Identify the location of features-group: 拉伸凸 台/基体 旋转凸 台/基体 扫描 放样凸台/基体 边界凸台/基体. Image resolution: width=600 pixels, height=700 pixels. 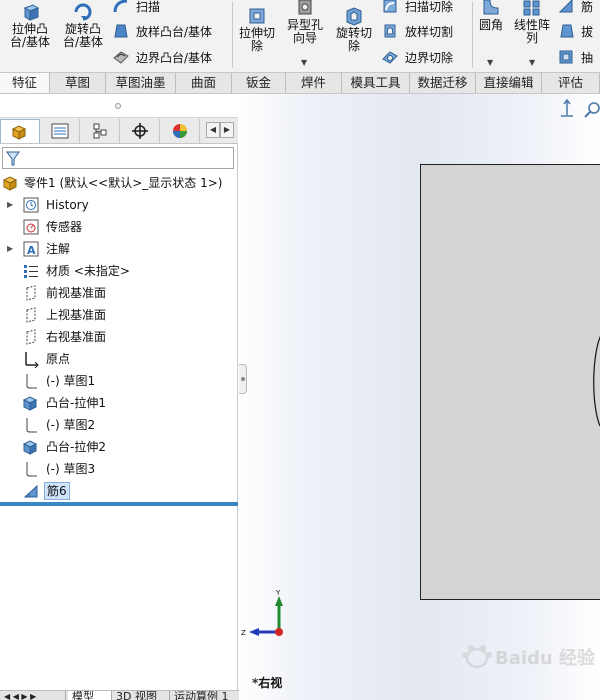
(116, 36).